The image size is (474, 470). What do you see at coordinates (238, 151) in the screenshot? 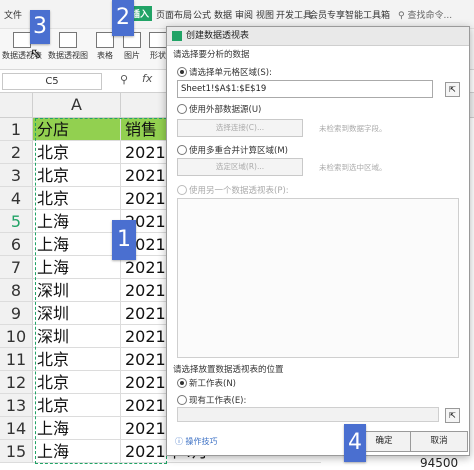
I see `label-multiple-ranges: 使用多重合并计算区域(M)` at bounding box center [238, 151].